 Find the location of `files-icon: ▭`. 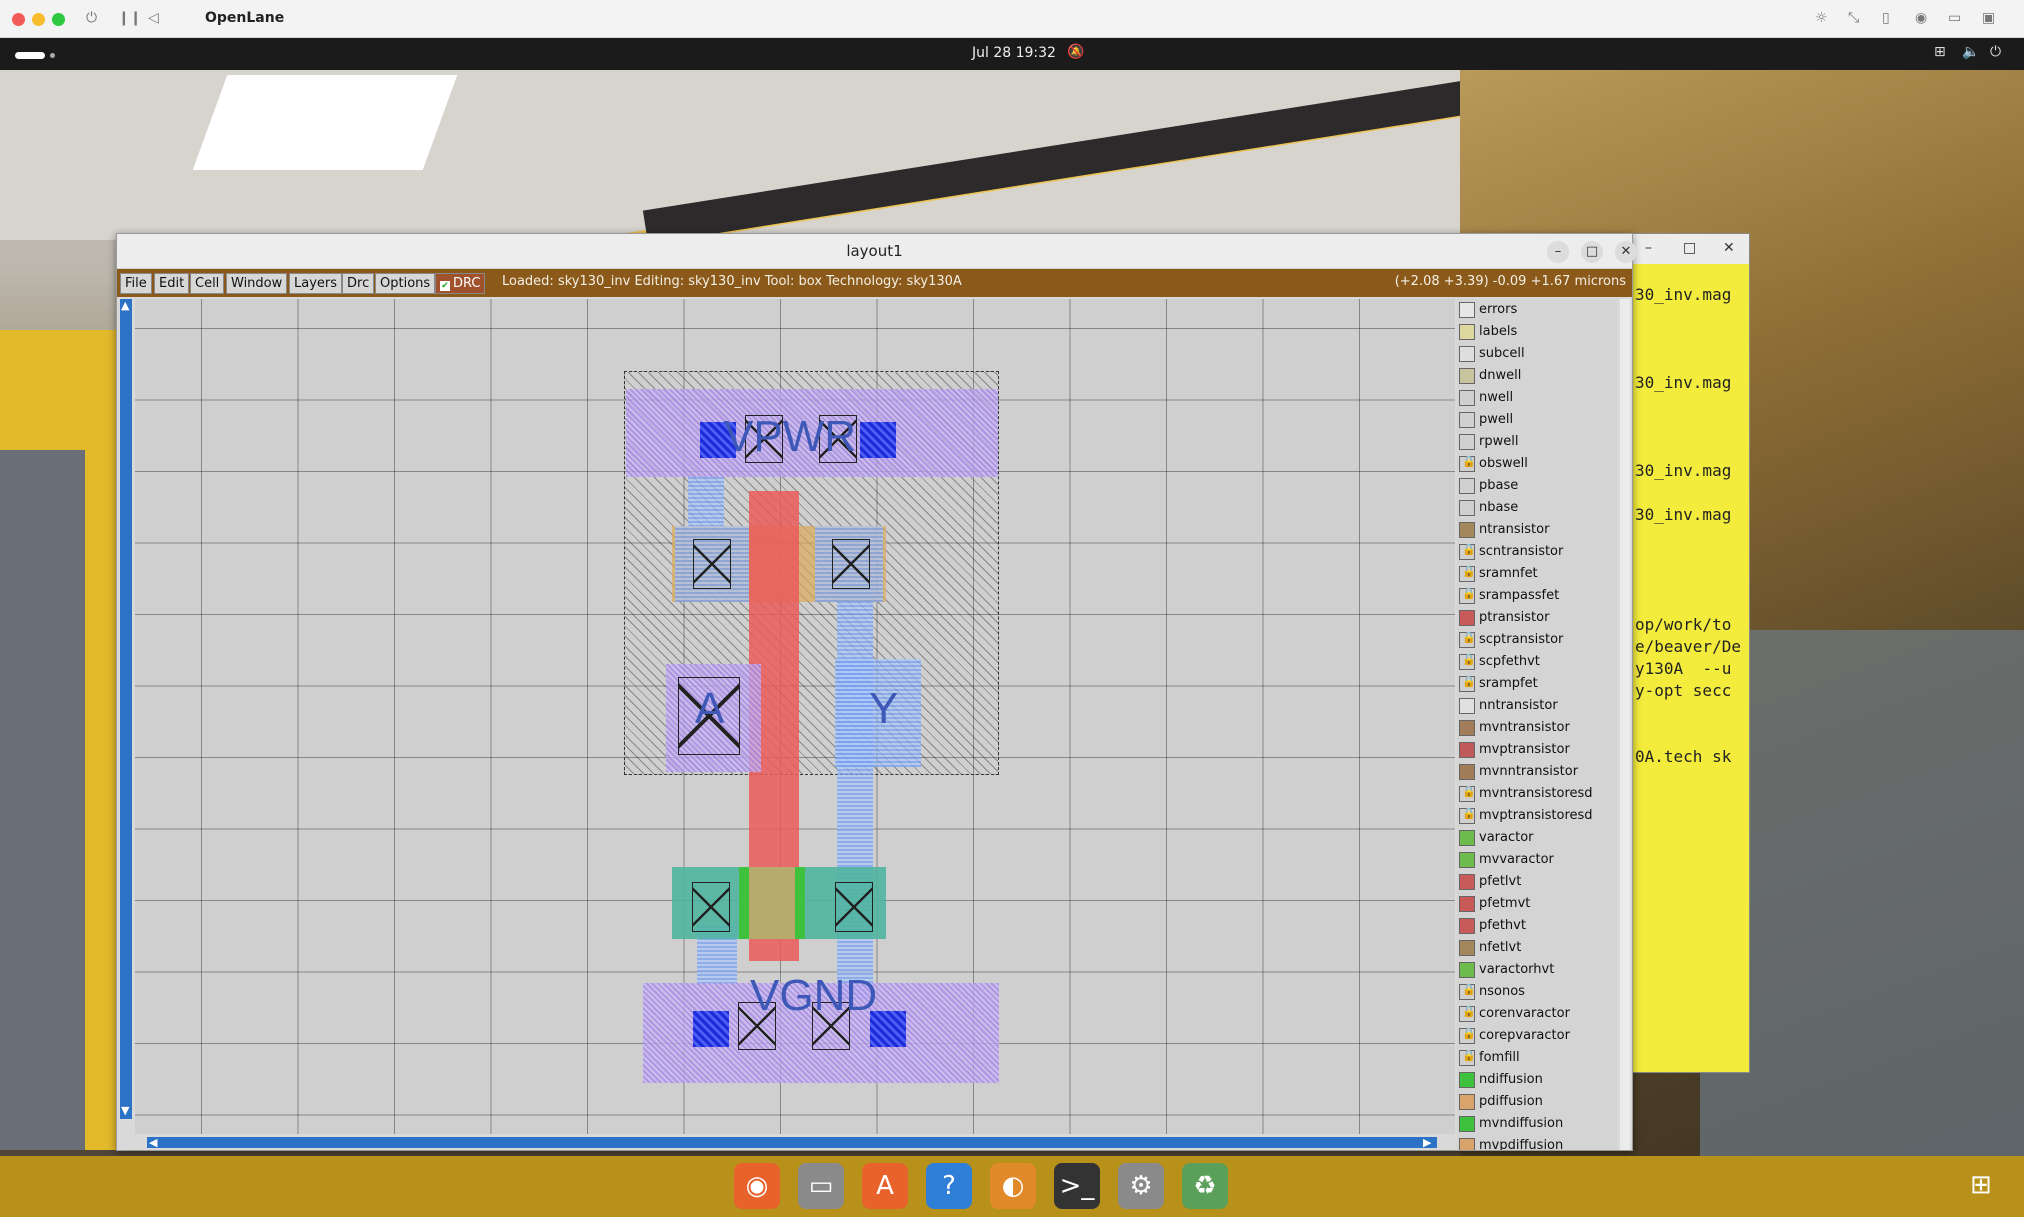

files-icon: ▭ is located at coordinates (821, 1186).